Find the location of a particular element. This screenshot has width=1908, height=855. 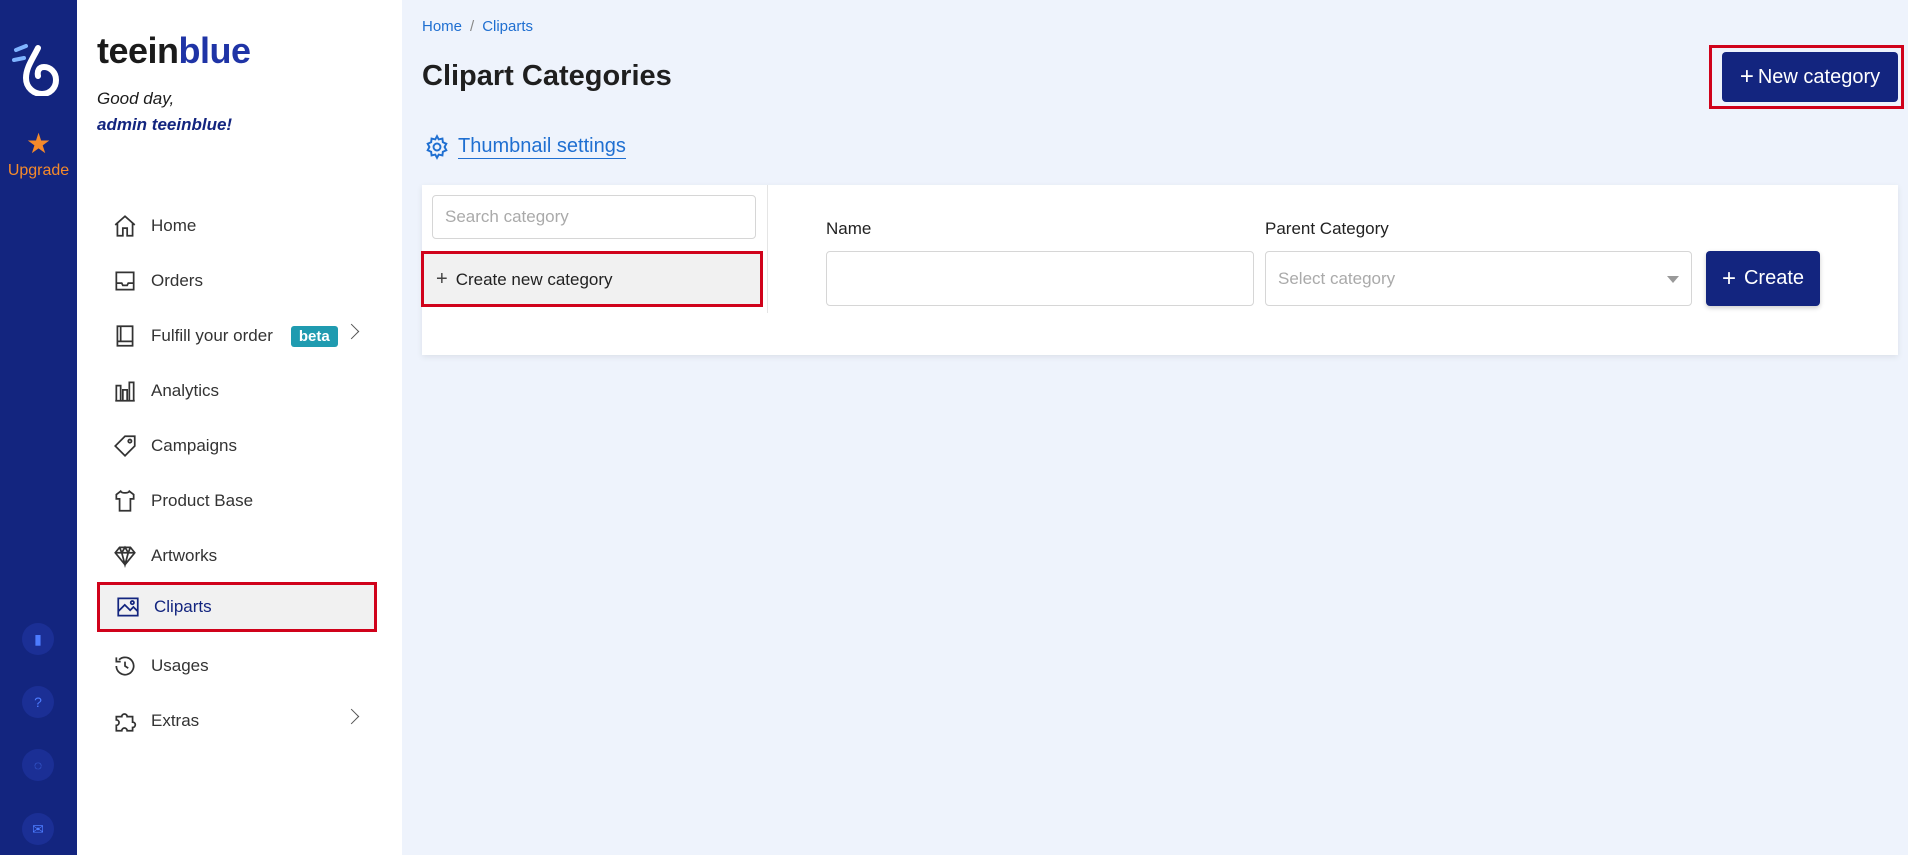

create-button-label: Create is located at coordinates (1774, 278).